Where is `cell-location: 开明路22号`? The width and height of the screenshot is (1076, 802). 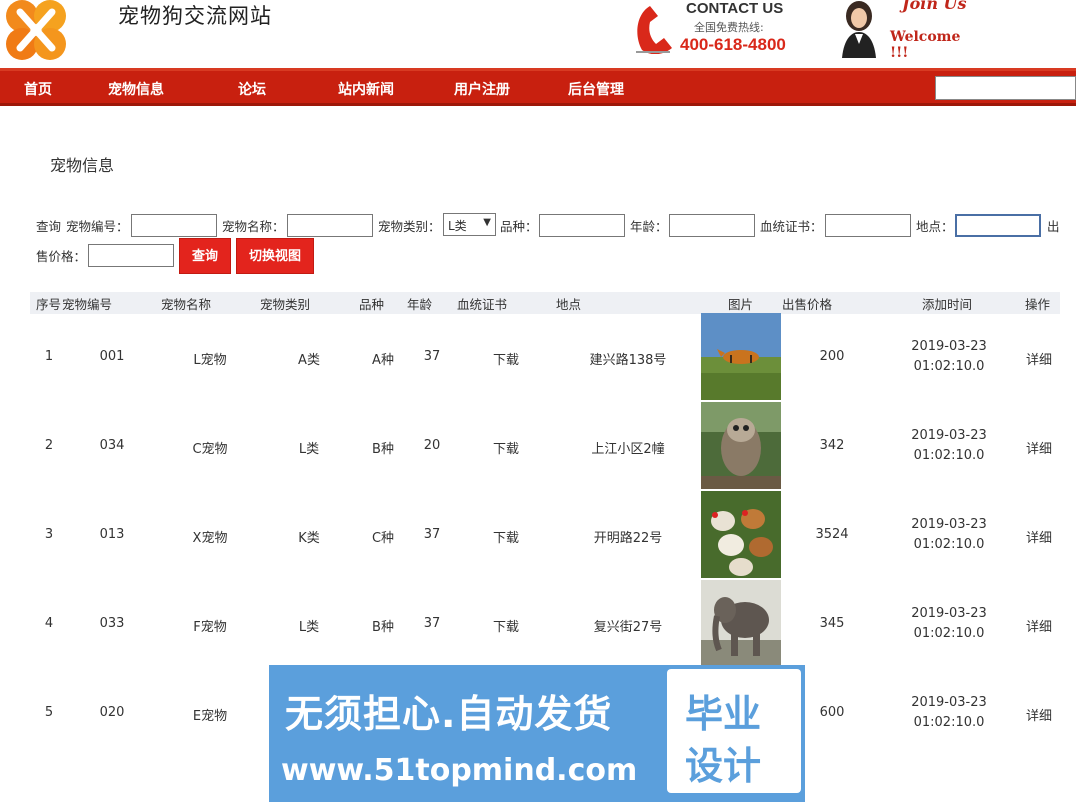 cell-location: 开明路22号 is located at coordinates (628, 538).